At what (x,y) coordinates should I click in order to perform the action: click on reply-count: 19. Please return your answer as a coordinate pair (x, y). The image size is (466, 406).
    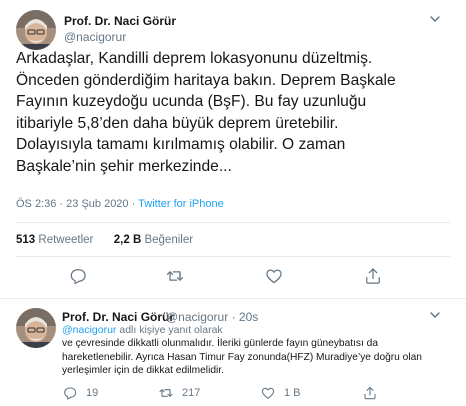
    Looking at the image, I should click on (92, 393).